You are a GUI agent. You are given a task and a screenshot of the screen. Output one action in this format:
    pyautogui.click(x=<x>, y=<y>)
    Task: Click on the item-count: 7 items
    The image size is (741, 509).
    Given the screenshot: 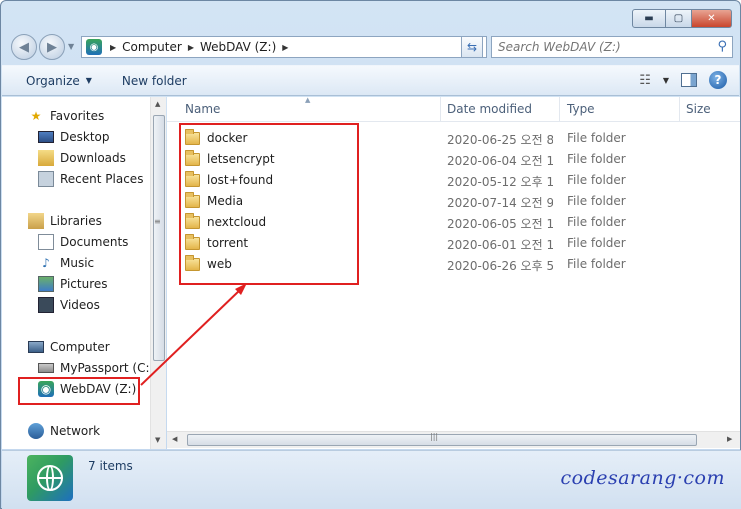 What is the action you would take?
    pyautogui.click(x=110, y=466)
    